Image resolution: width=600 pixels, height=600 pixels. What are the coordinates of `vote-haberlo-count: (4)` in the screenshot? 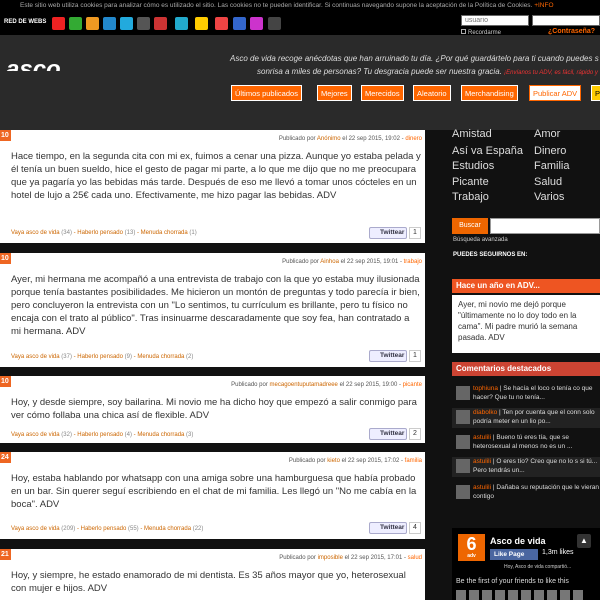 It's located at (128, 435).